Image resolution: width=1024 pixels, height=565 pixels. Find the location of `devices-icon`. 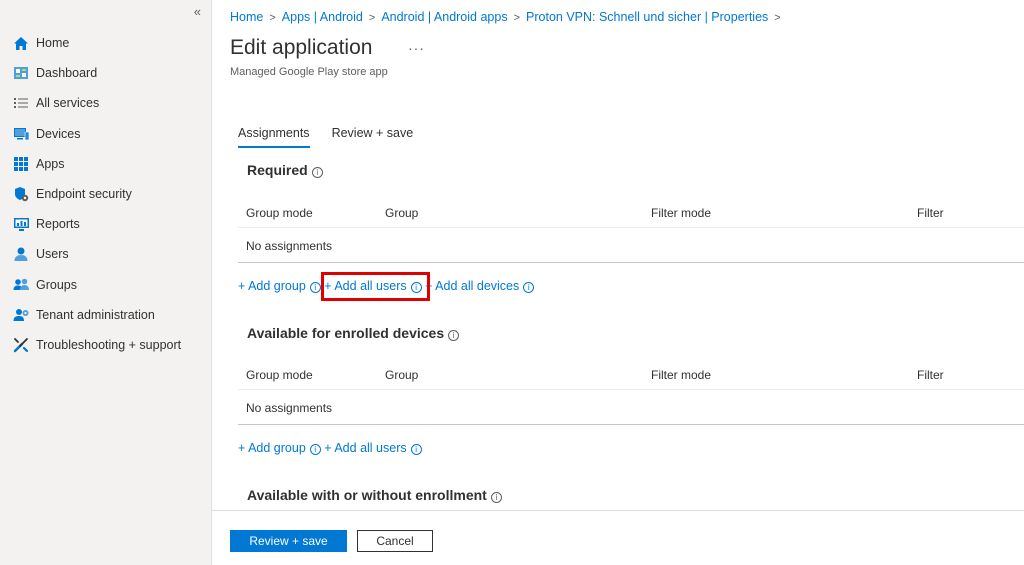

devices-icon is located at coordinates (21, 134).